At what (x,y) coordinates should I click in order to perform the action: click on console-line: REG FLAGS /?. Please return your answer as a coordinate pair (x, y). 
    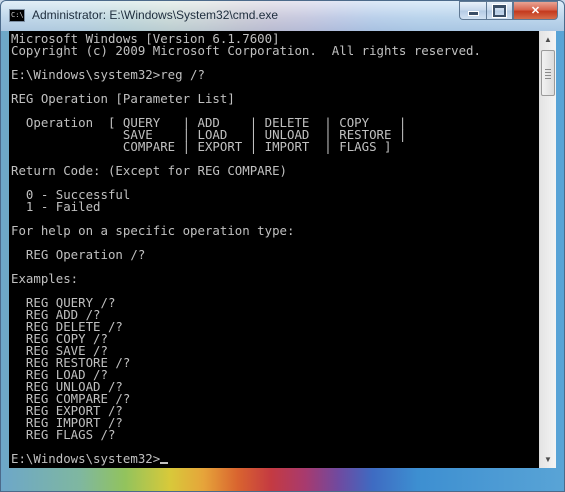
    Looking at the image, I should click on (63, 434).